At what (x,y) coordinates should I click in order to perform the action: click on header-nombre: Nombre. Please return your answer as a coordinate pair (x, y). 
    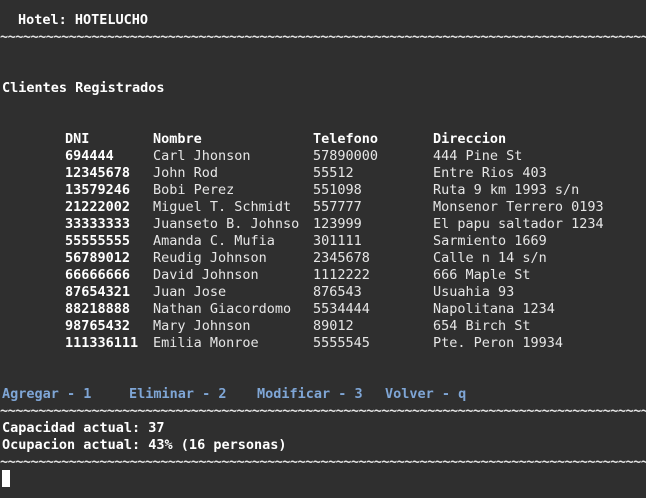
    Looking at the image, I should click on (177, 139).